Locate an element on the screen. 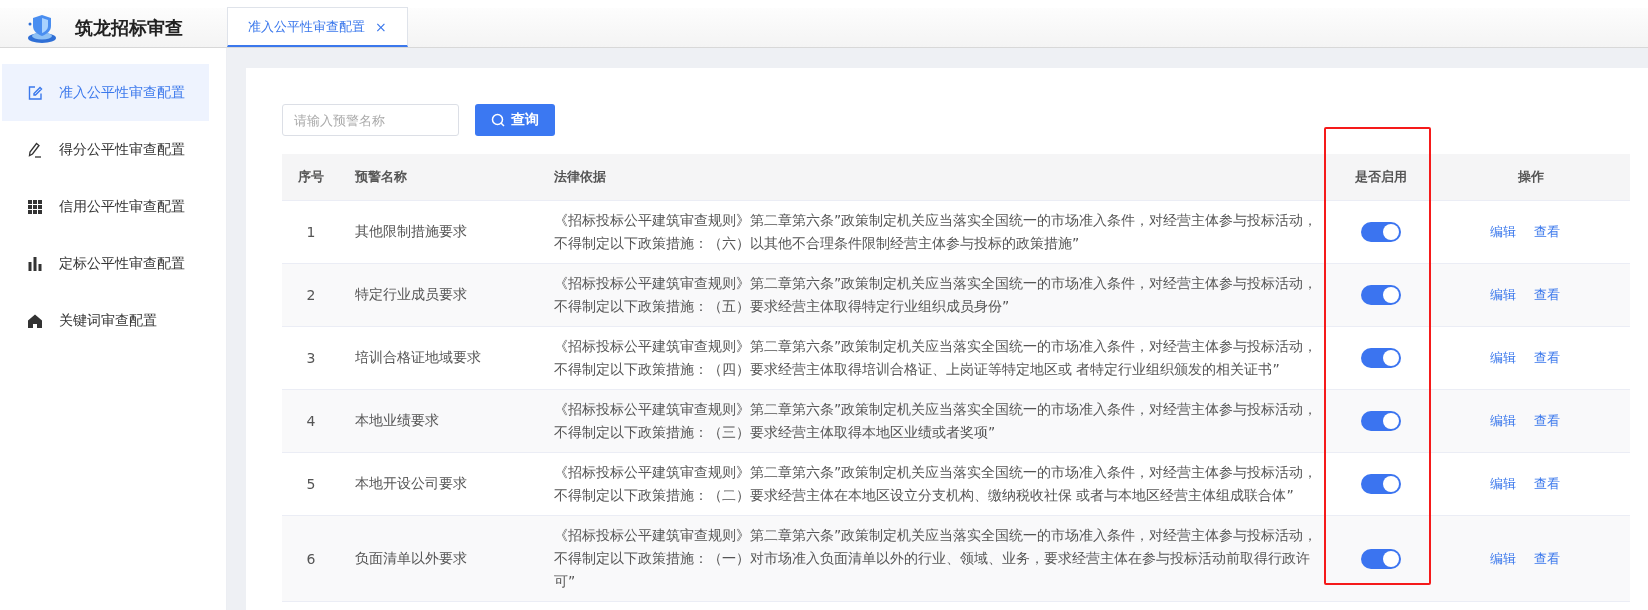 The height and width of the screenshot is (610, 1648). table-cell-text: 负面清单以外要求 is located at coordinates (411, 558).